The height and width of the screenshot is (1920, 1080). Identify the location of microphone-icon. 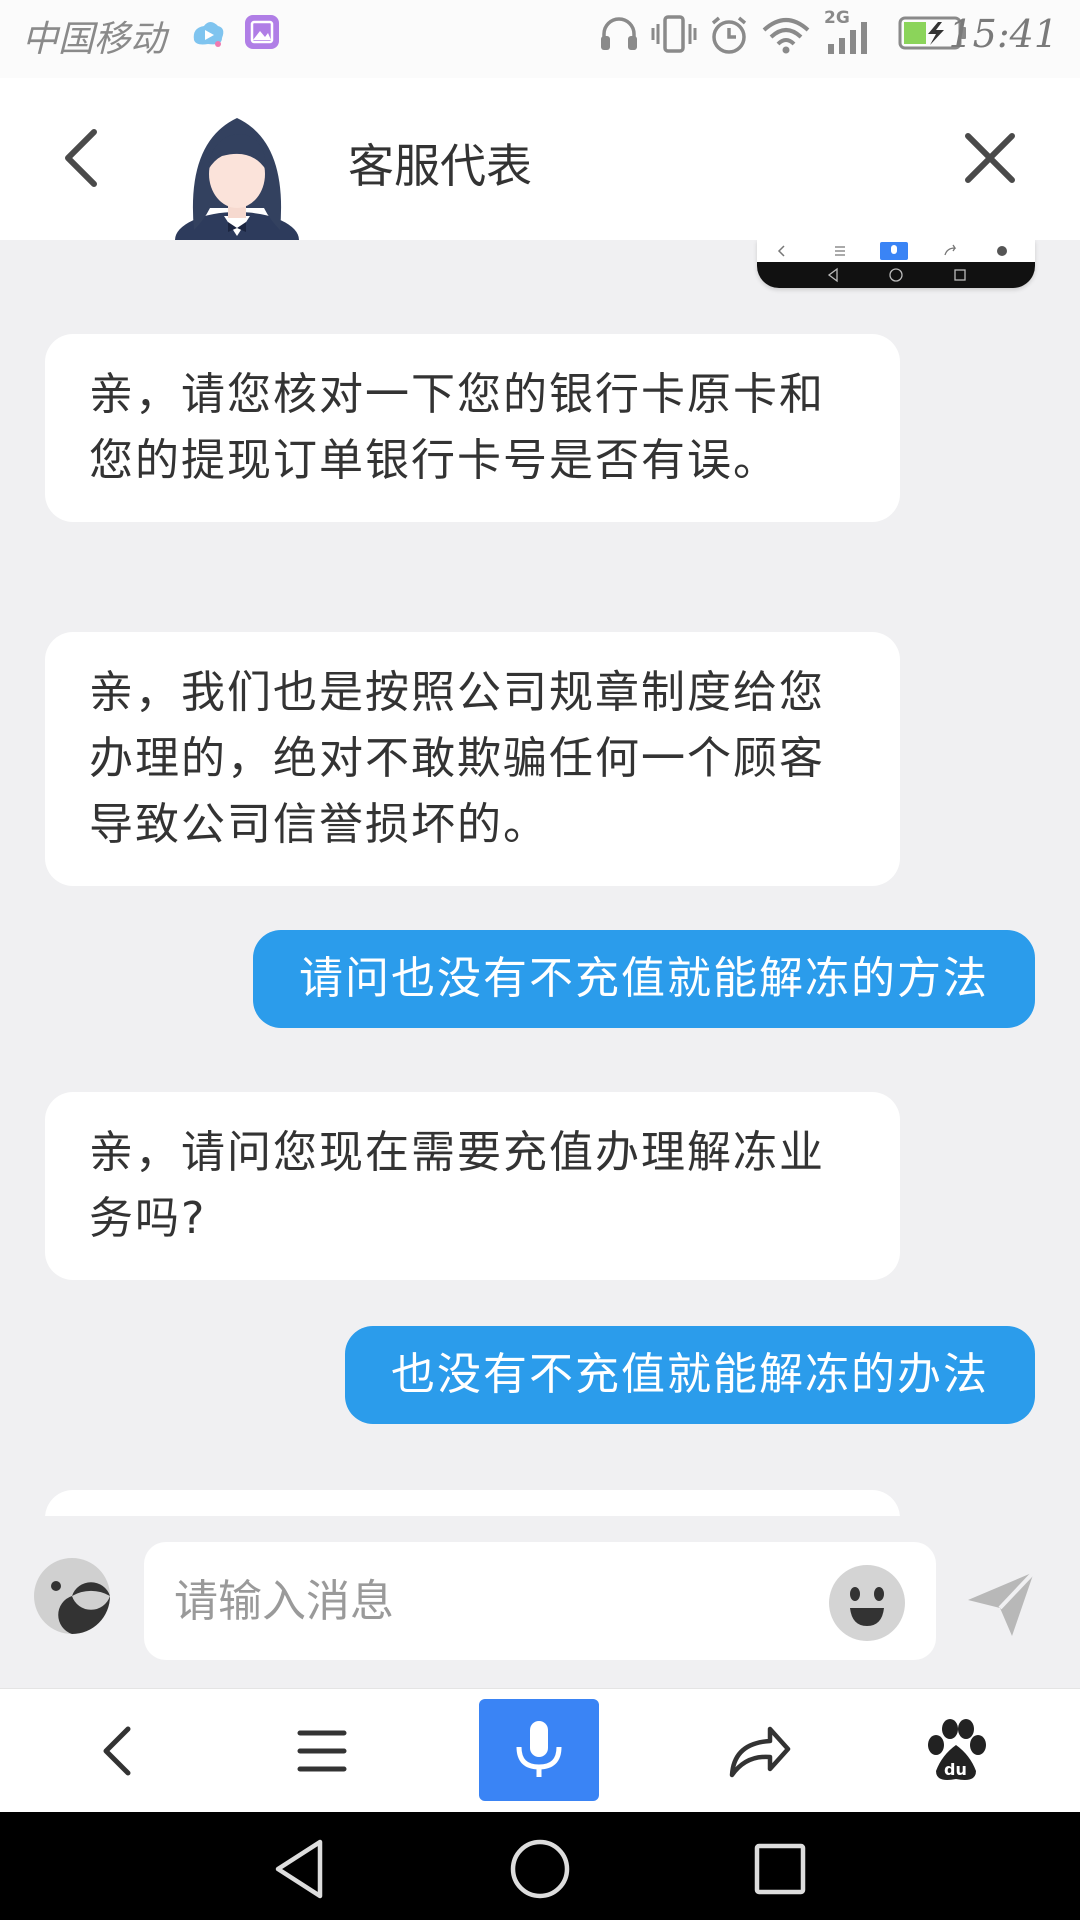
(539, 1749).